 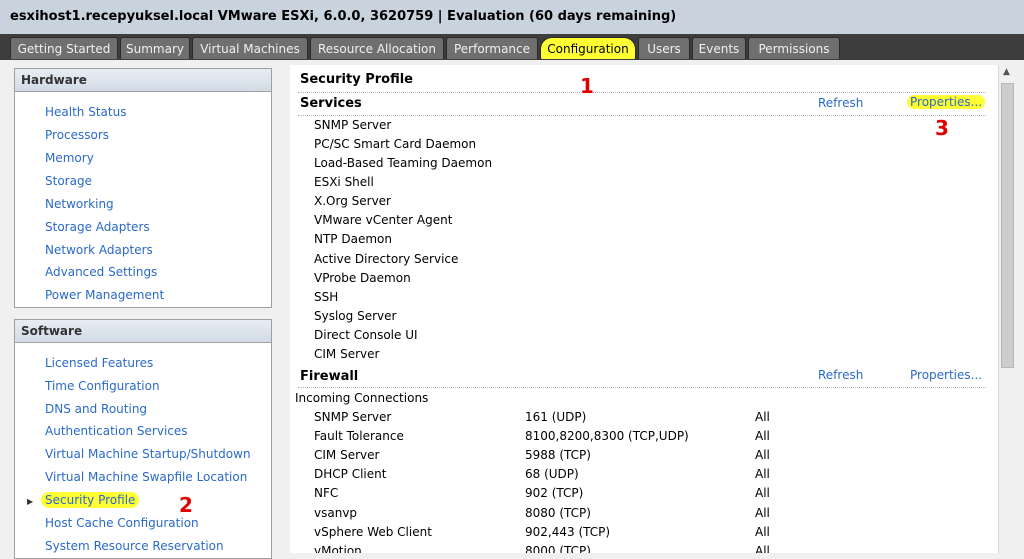 I want to click on tab-getting-started: Getting Started, so click(x=64, y=48).